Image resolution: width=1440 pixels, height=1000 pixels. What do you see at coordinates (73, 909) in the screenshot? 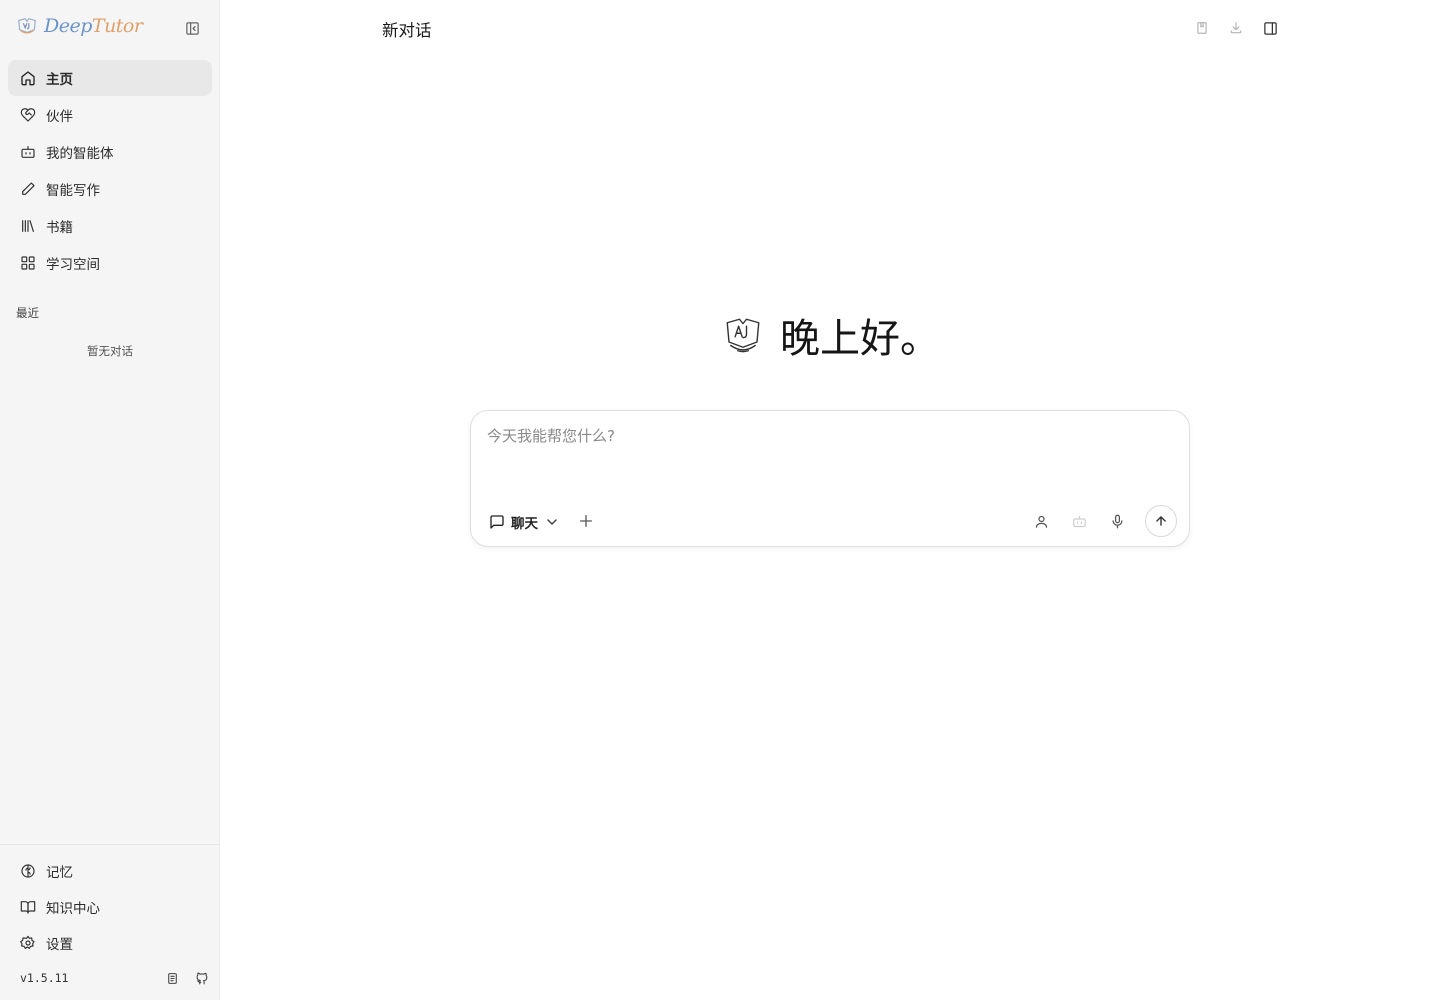
I see `sidebar-item-label: 知识中心` at bounding box center [73, 909].